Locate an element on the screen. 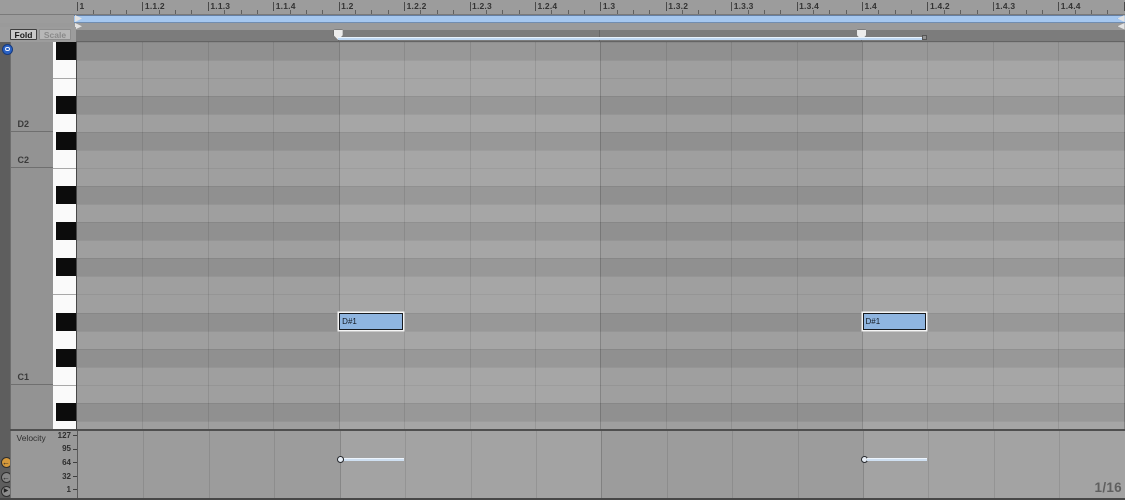  piano-key-fs1 is located at coordinates (66, 267).